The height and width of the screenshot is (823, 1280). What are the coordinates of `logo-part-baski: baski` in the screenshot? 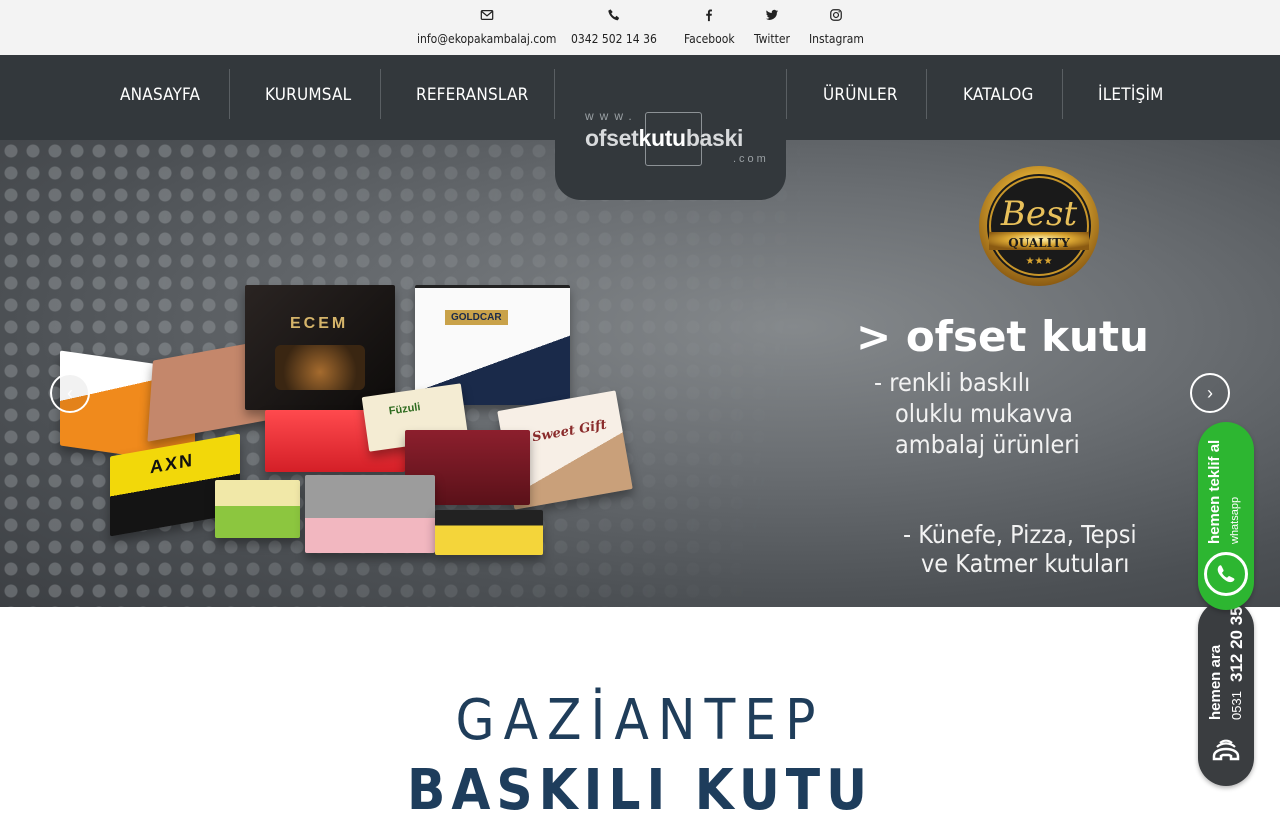 It's located at (714, 138).